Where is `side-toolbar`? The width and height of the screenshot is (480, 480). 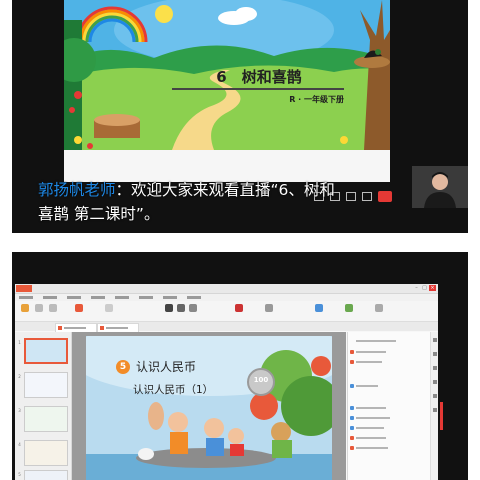 side-toolbar is located at coordinates (434, 406).